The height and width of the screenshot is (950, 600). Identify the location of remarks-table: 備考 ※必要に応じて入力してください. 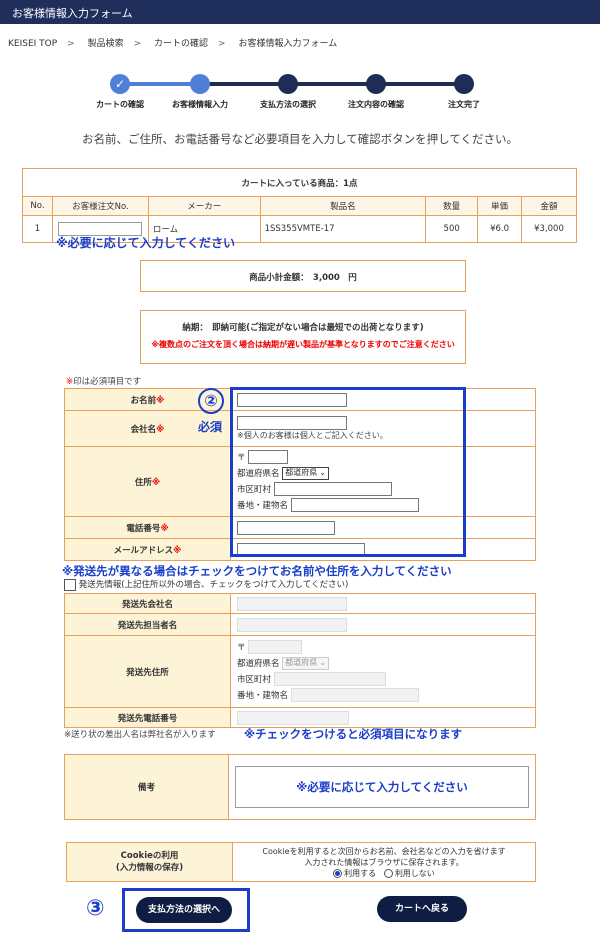
(300, 787).